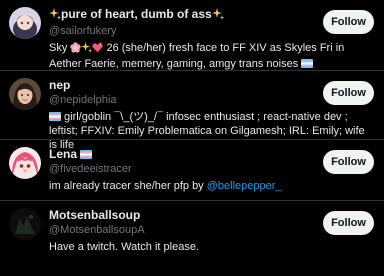 Image resolution: width=384 pixels, height=276 pixels. Describe the element at coordinates (124, 247) in the screenshot. I see `user-bio: Have a twitch. Watch it please.` at that location.